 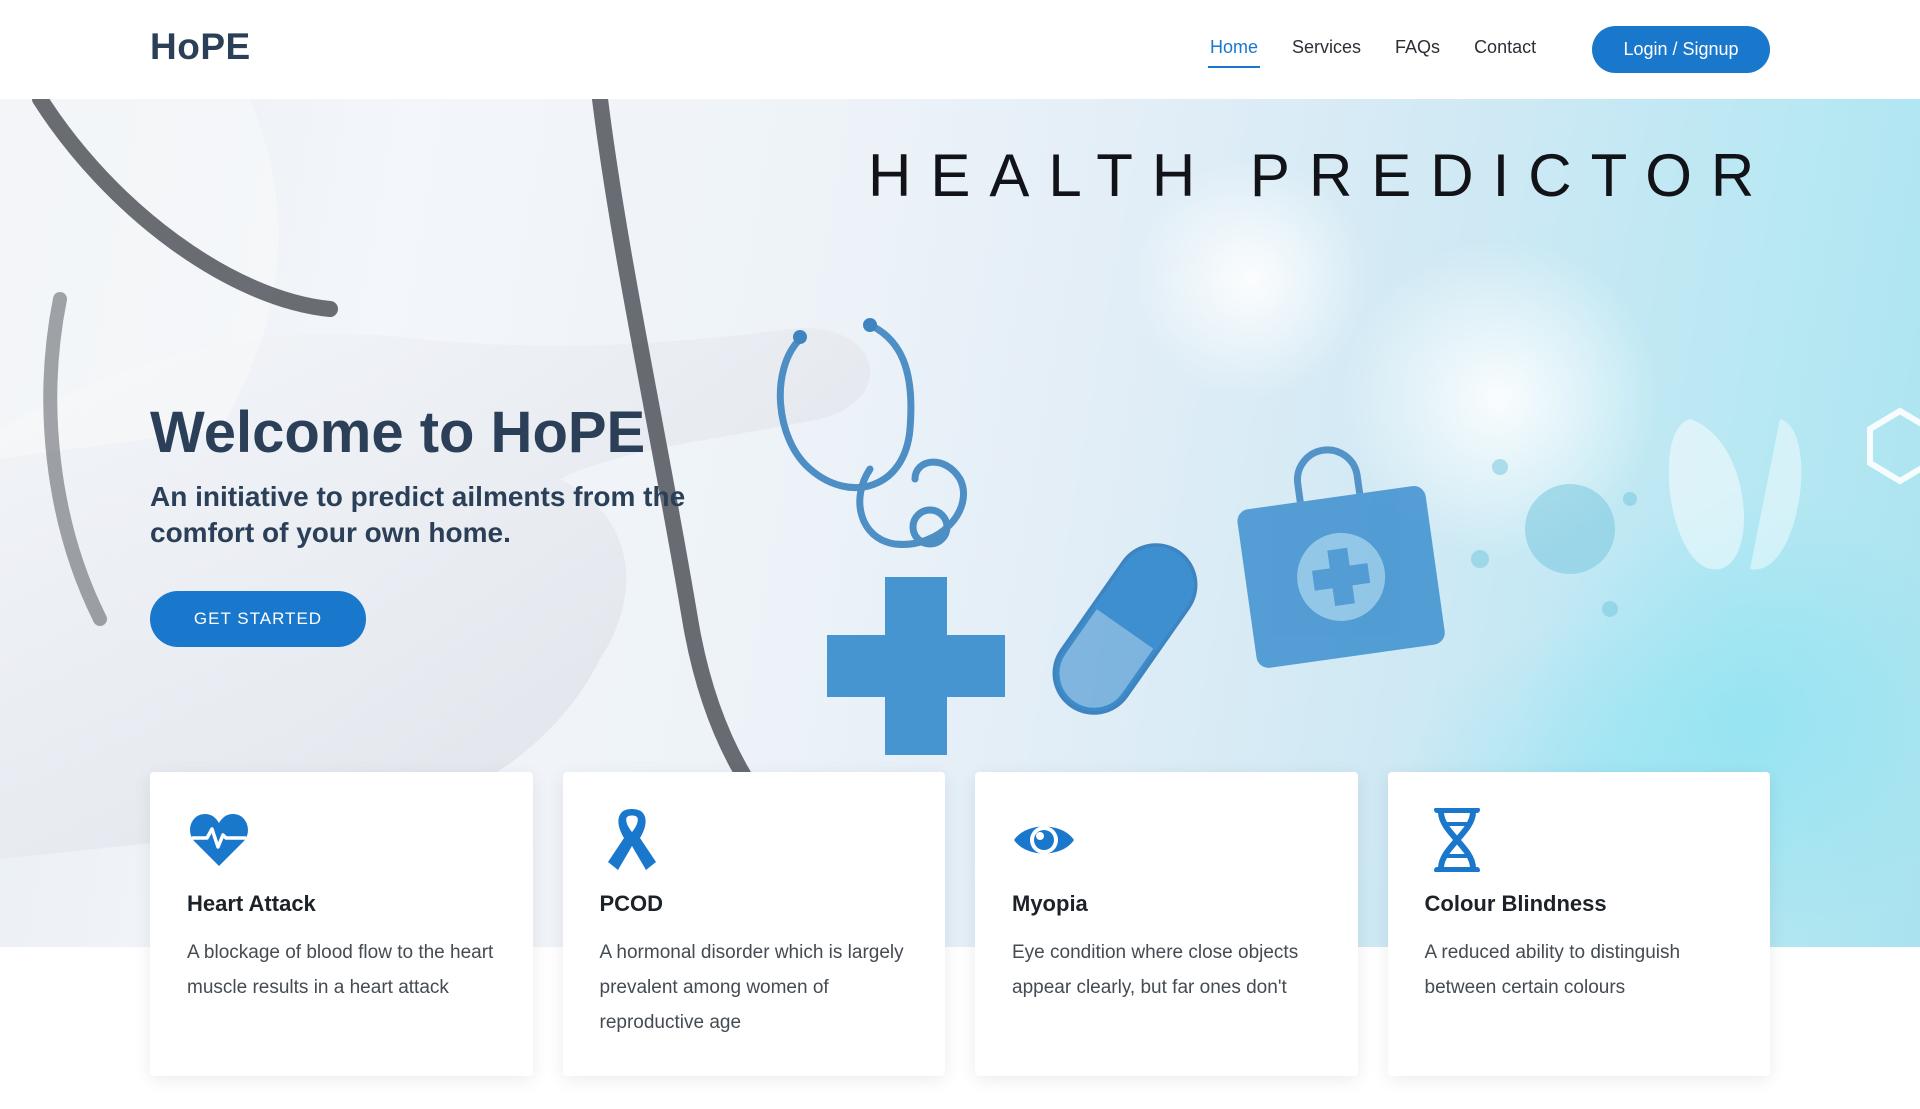 I want to click on get-started-button: GET STARTED, so click(x=258, y=619).